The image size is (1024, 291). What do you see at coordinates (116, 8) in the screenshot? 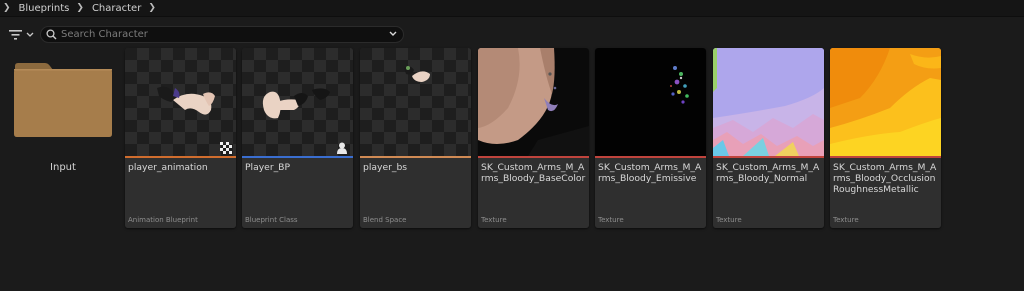
I see `breadcrumb-item-character: Character` at bounding box center [116, 8].